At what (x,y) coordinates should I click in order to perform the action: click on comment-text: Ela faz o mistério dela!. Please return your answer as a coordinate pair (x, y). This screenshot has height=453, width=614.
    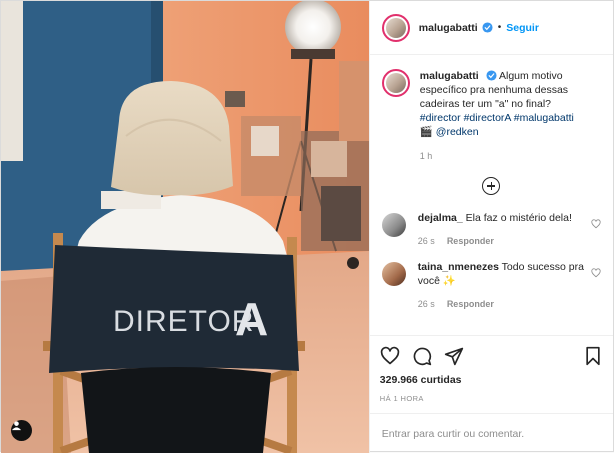
    Looking at the image, I should click on (518, 218).